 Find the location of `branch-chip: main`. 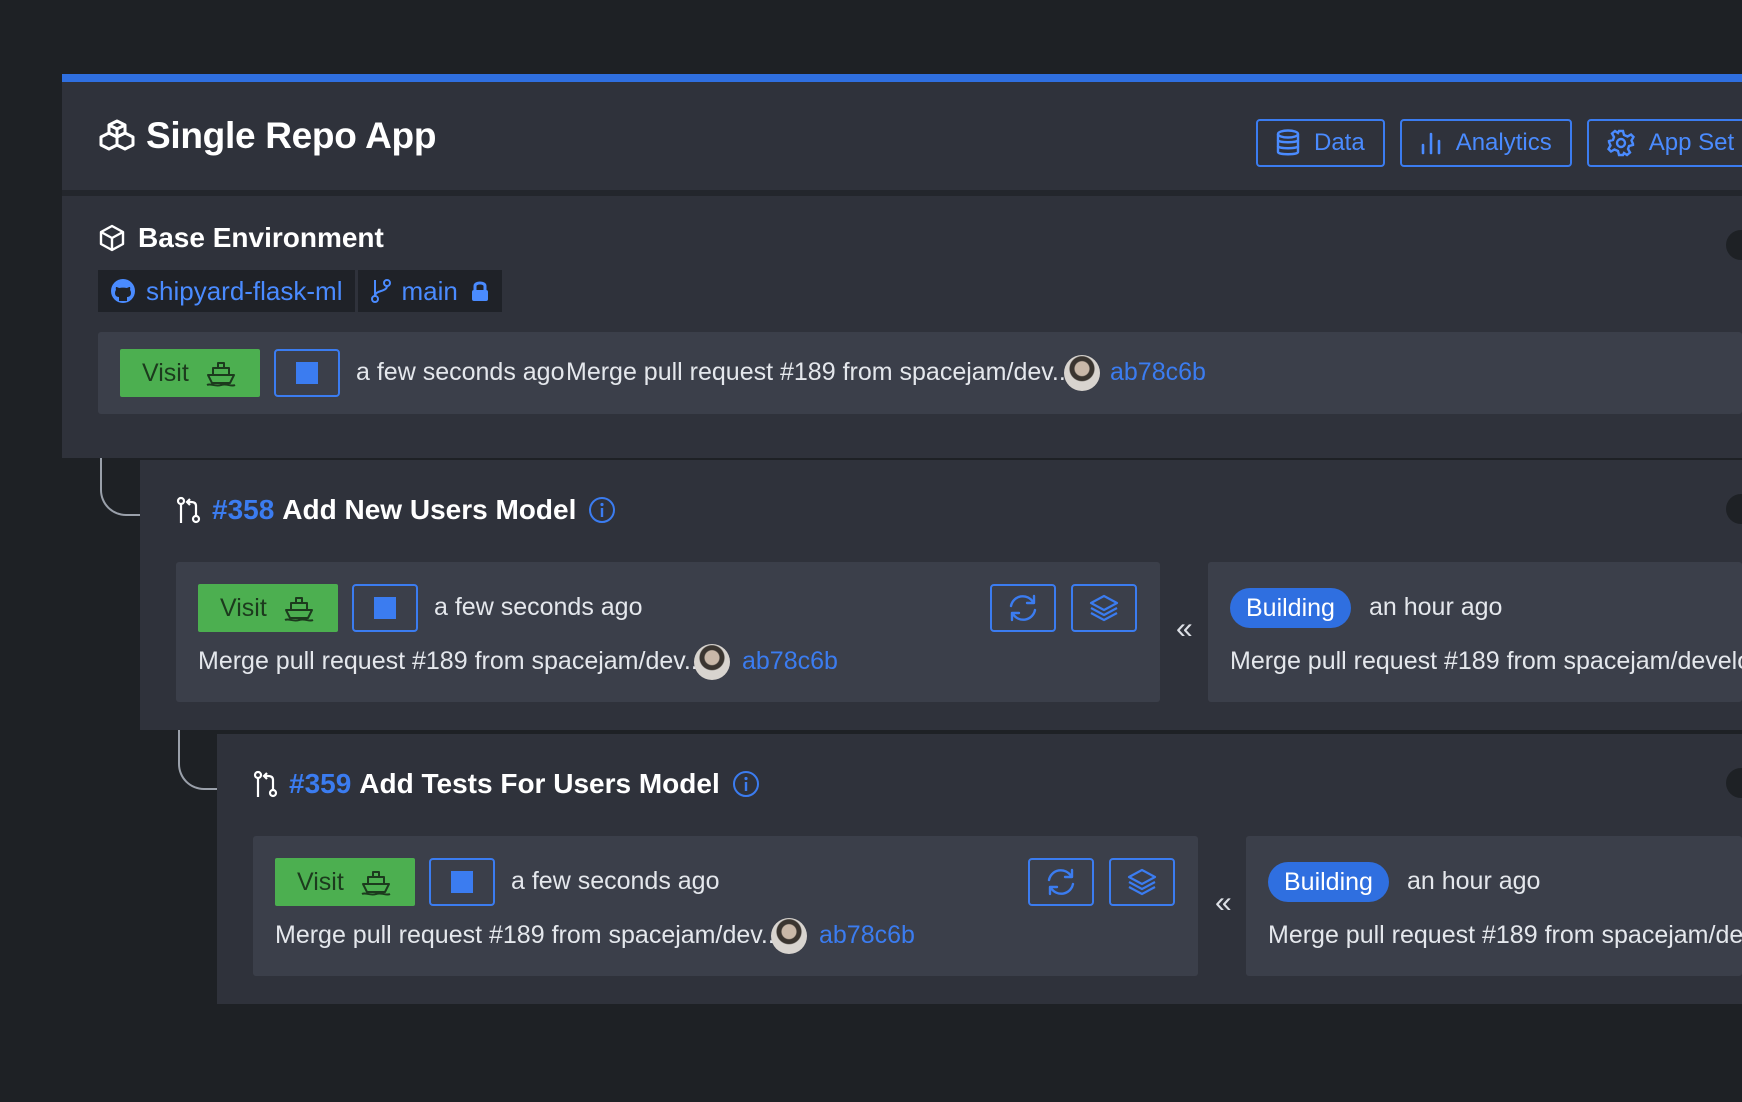

branch-chip: main is located at coordinates (429, 291).